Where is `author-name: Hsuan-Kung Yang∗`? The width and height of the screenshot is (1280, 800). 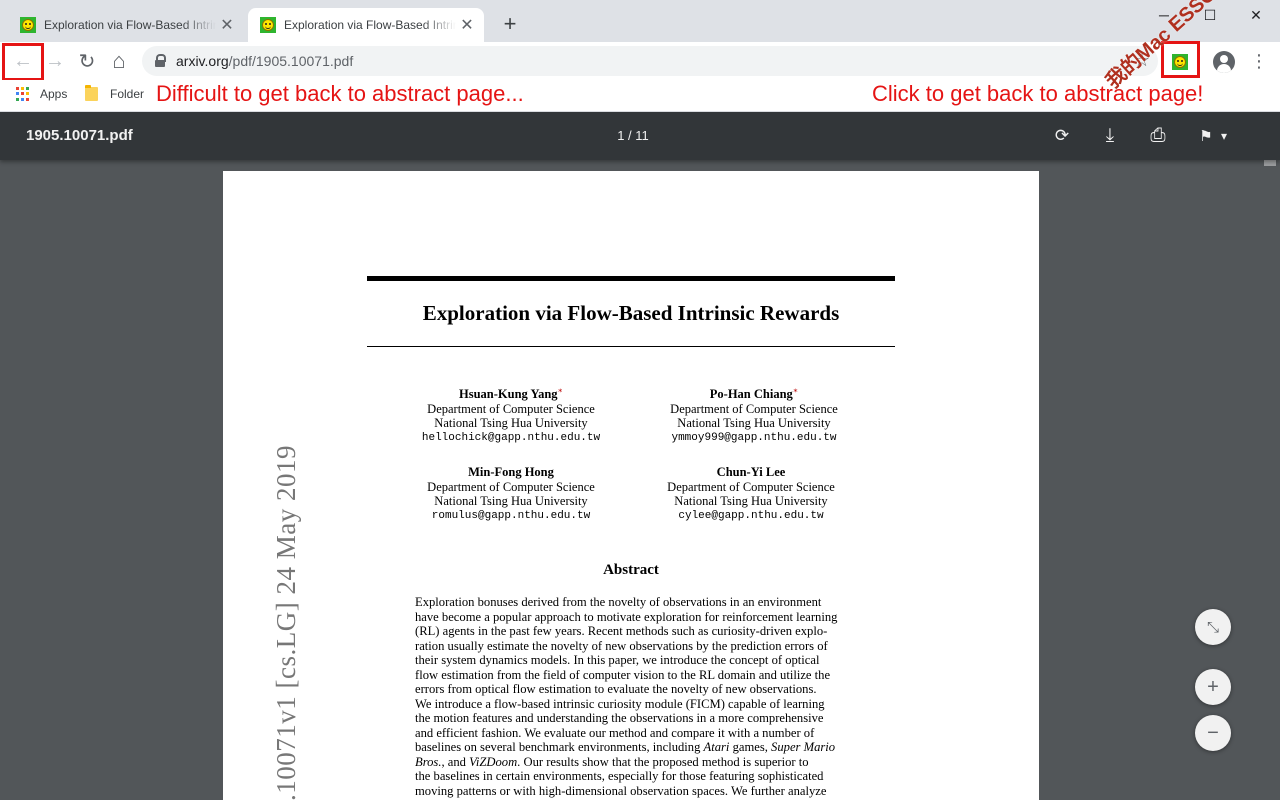 author-name: Hsuan-Kung Yang∗ is located at coordinates (511, 393).